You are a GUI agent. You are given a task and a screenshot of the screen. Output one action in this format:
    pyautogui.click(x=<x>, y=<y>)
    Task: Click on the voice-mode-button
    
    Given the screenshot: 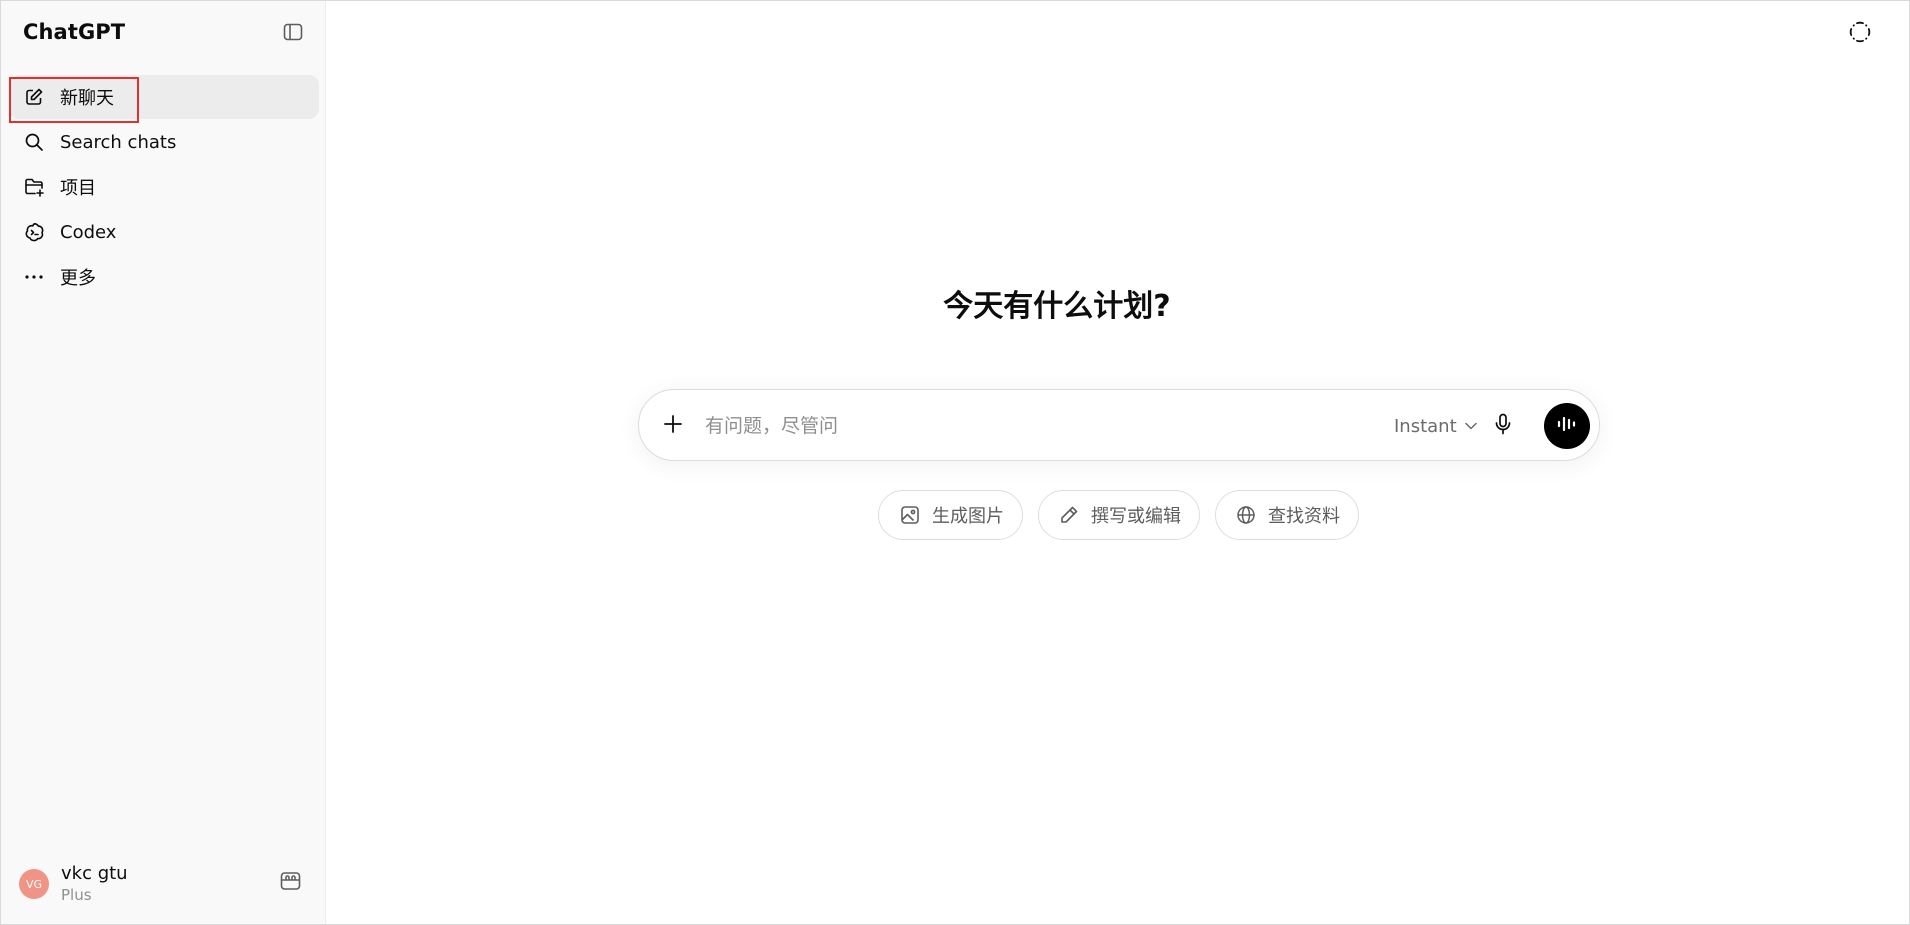 What is the action you would take?
    pyautogui.click(x=1567, y=426)
    